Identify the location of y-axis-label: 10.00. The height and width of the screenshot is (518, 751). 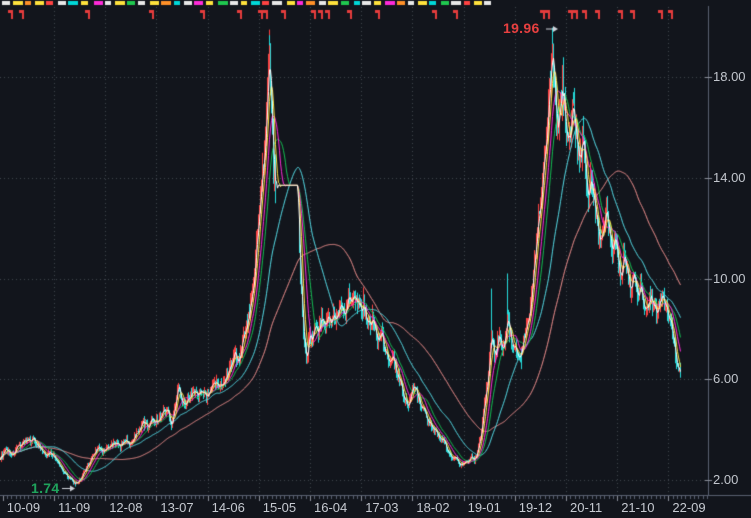
(729, 278).